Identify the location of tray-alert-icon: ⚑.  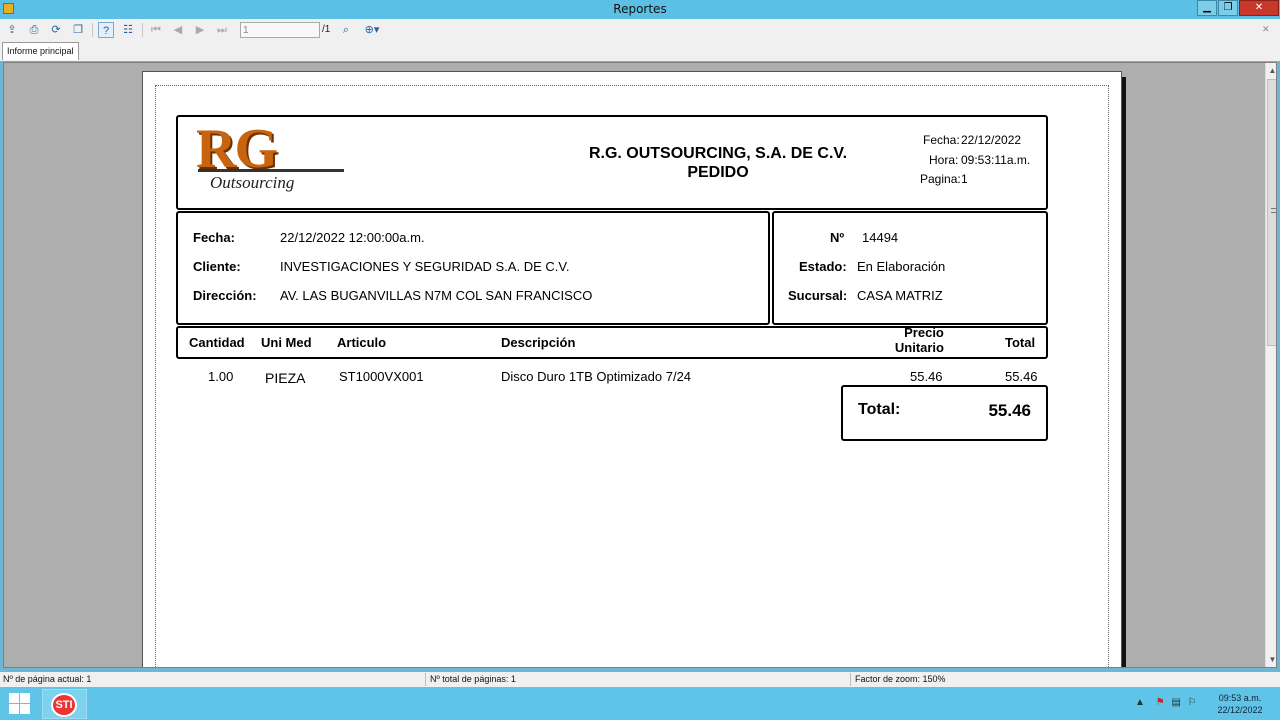
(1160, 702).